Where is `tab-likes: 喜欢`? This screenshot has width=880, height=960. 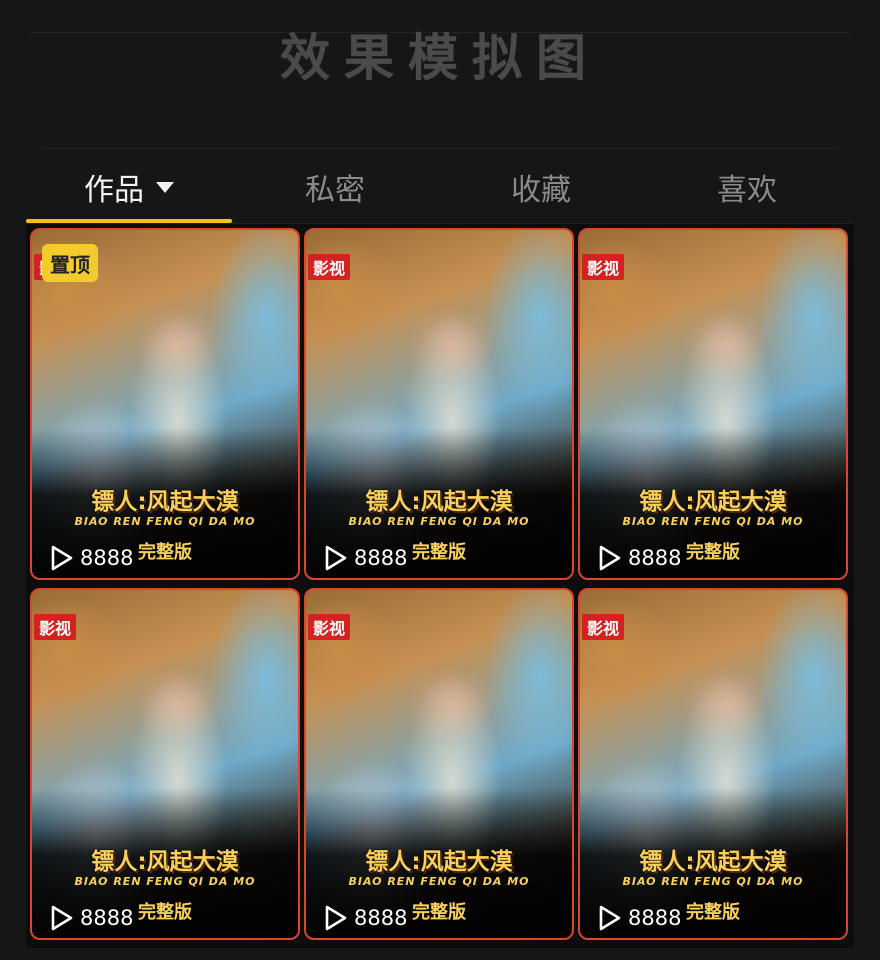
tab-likes: 喜欢 is located at coordinates (747, 187).